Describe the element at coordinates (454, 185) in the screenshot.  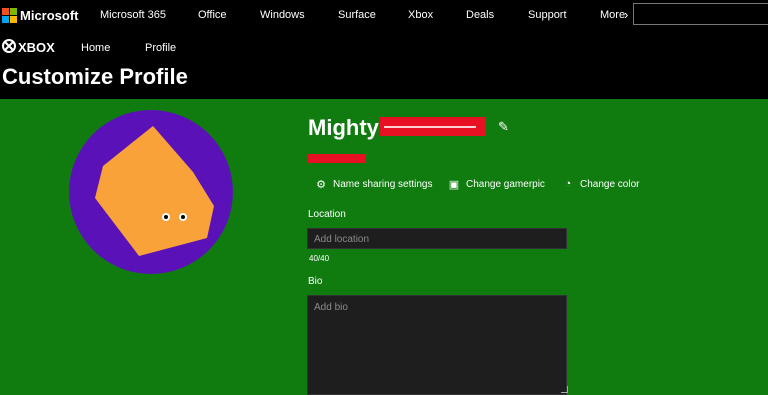
I see `picture-icon: ▣` at that location.